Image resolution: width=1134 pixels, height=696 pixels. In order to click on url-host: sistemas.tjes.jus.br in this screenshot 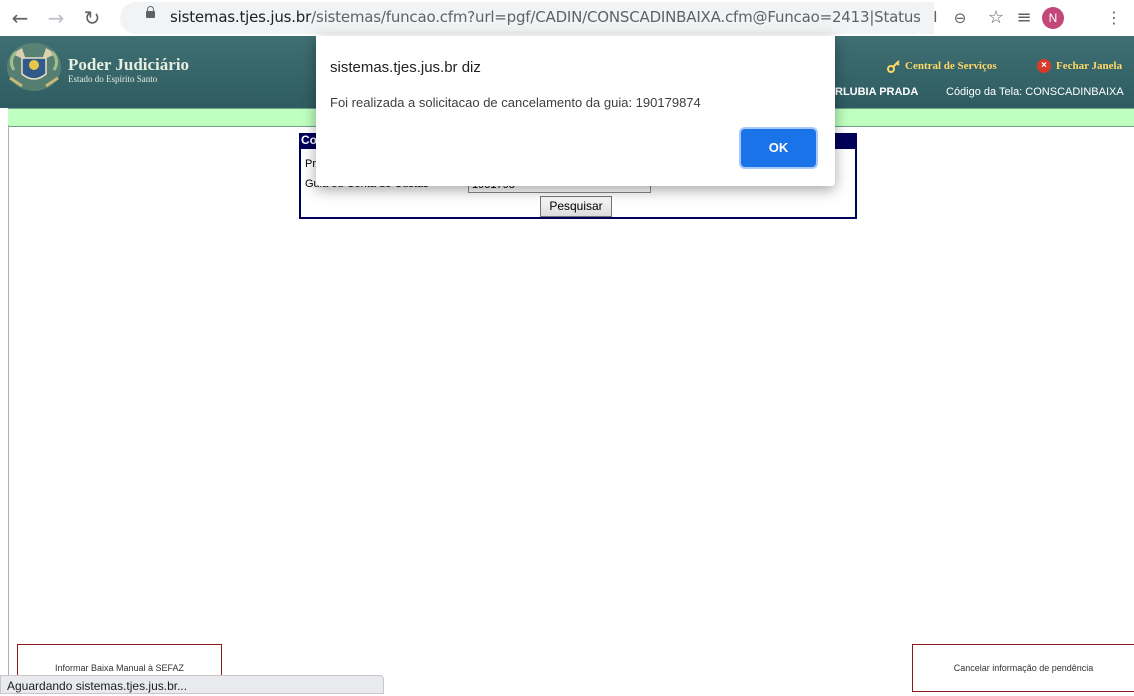, I will do `click(241, 17)`.